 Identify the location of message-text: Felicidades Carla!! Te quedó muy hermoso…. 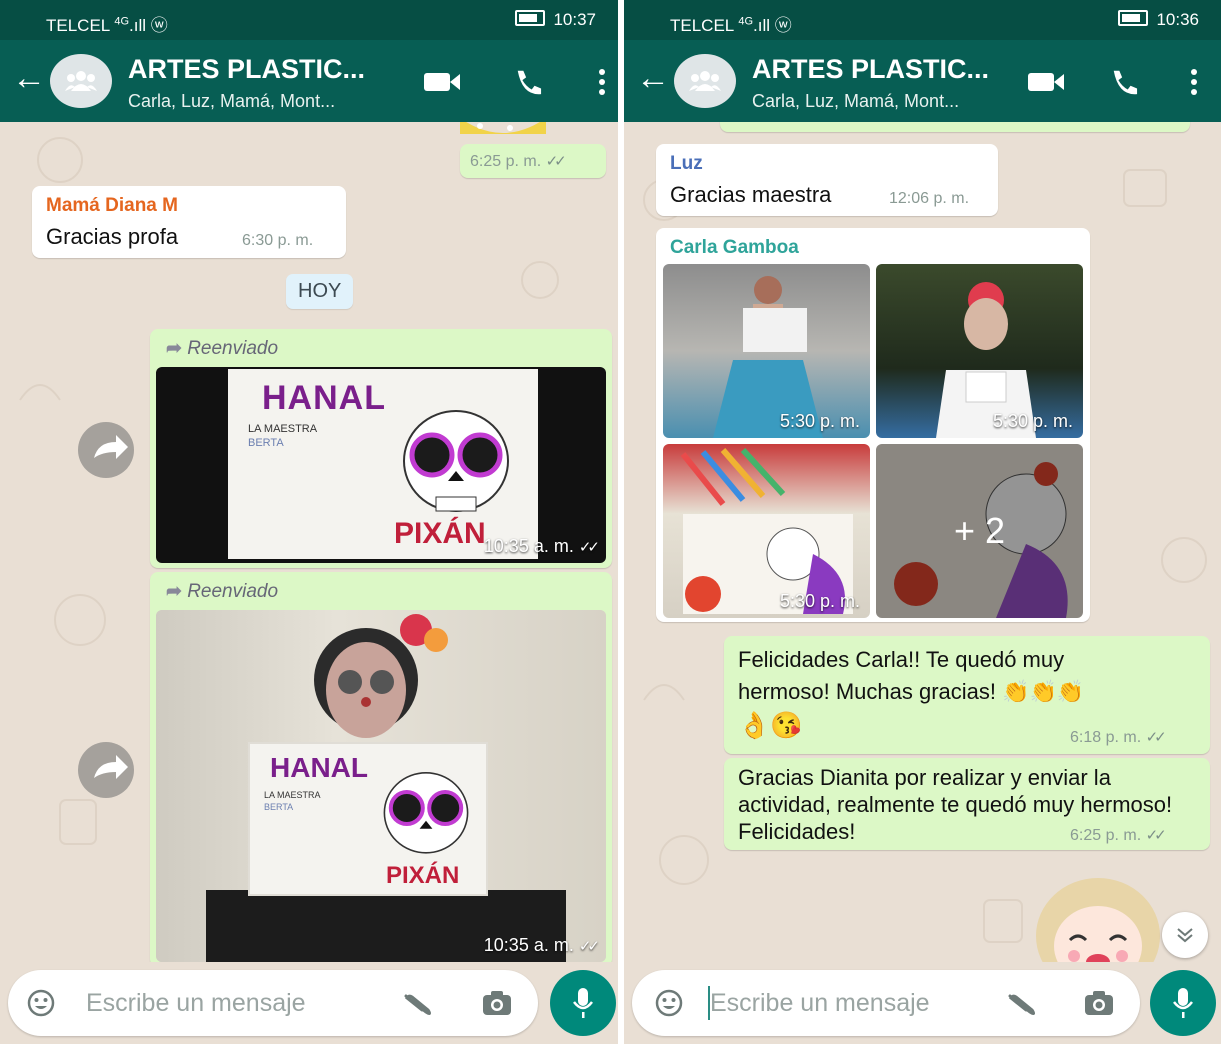
(911, 675).